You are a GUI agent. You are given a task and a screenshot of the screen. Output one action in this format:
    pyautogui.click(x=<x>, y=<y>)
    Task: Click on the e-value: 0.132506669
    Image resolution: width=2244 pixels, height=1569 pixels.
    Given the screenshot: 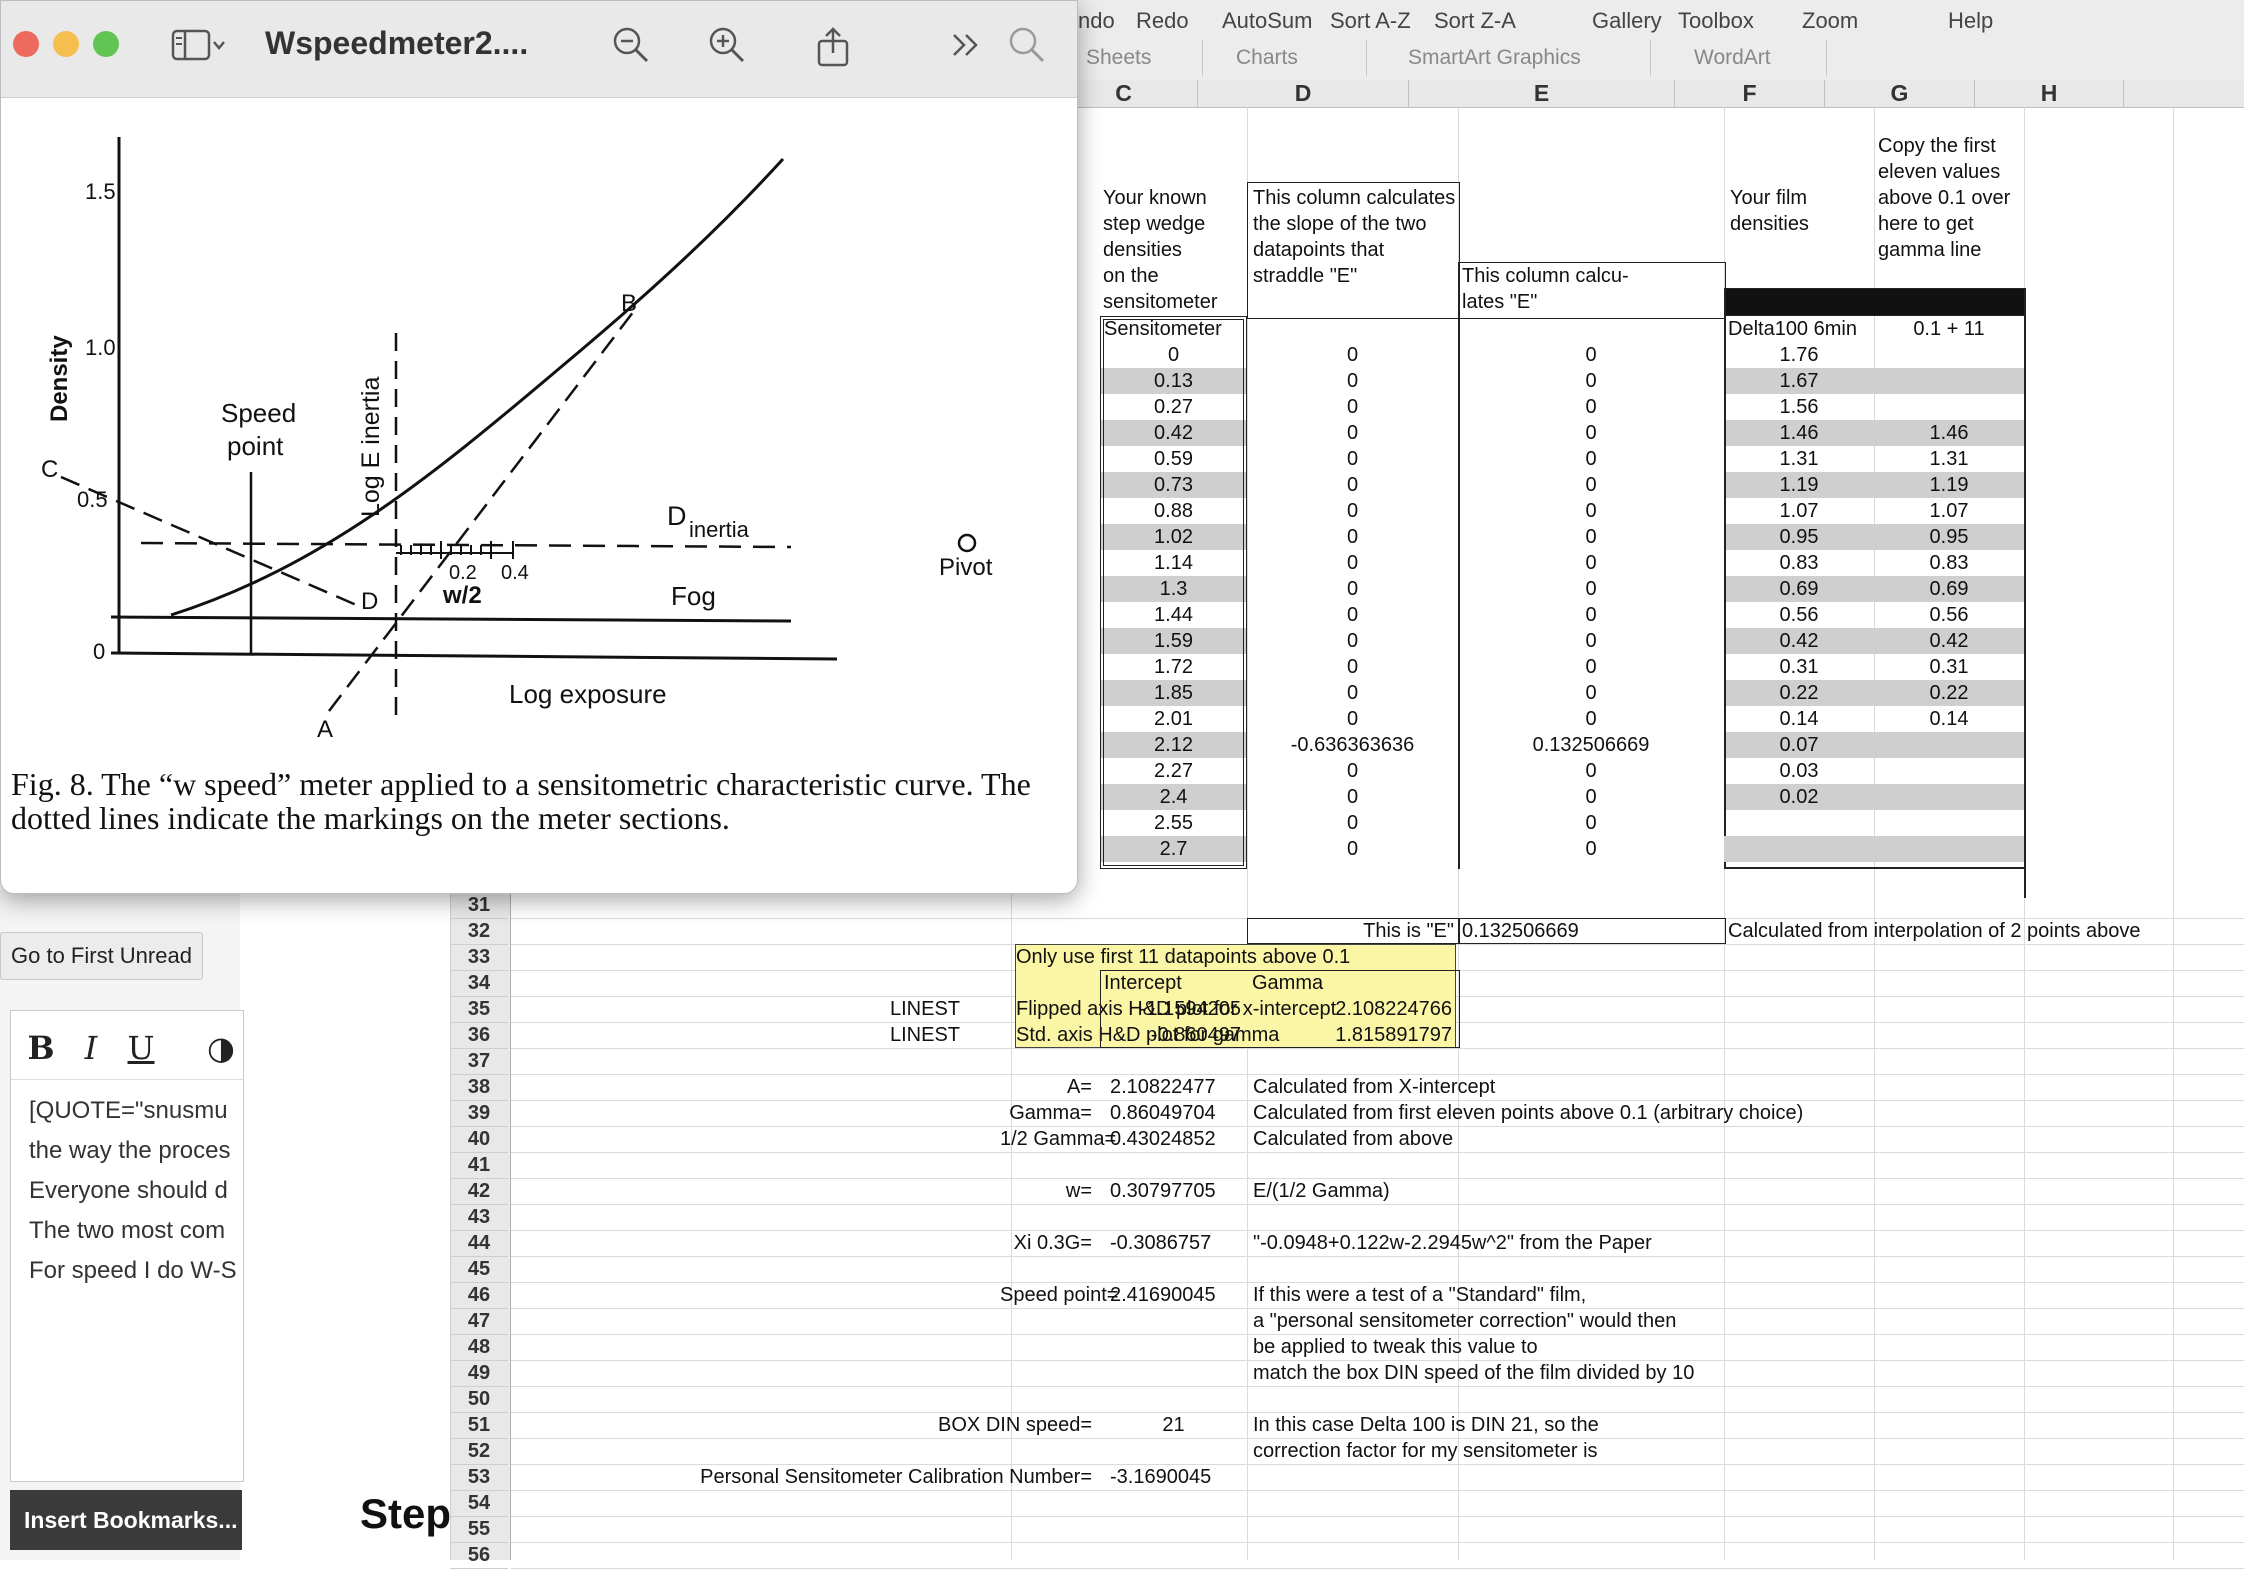 What is the action you would take?
    pyautogui.click(x=1520, y=931)
    